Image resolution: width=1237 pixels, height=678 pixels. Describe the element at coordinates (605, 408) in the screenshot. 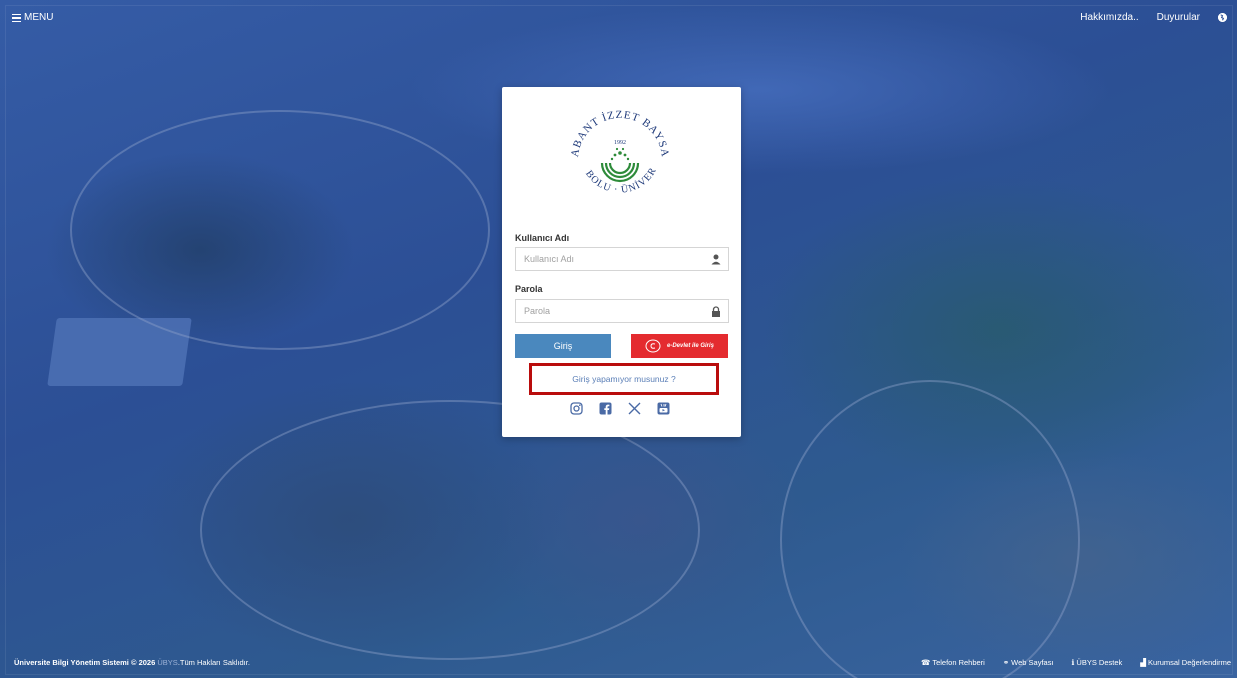

I see `facebook-icon` at that location.